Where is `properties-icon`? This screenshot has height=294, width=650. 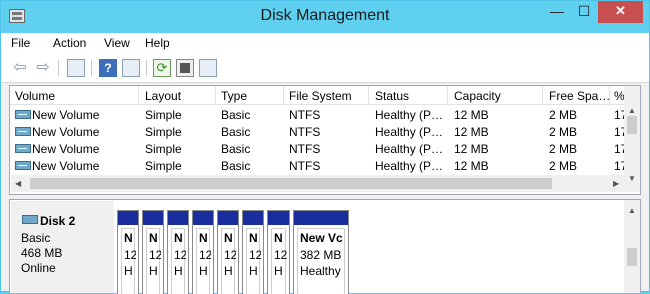
properties-icon is located at coordinates (185, 68).